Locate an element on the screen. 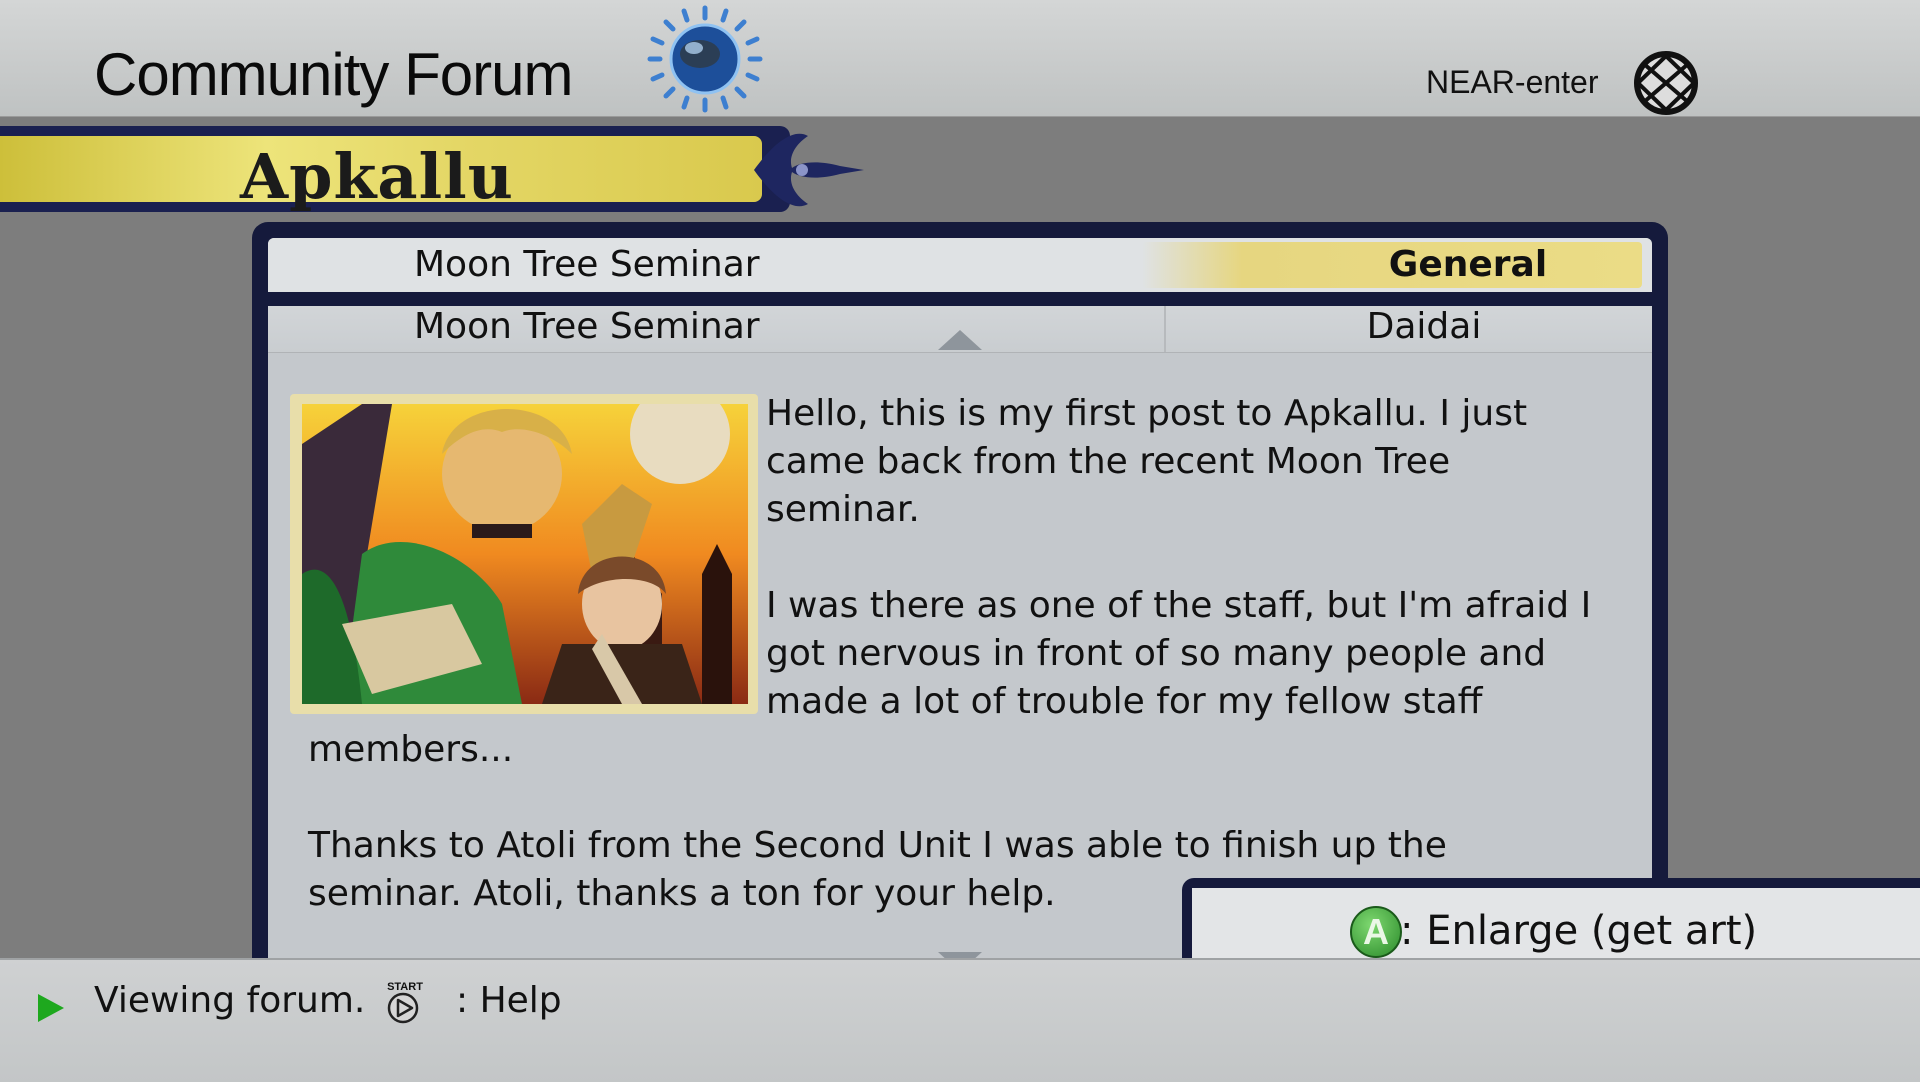 The image size is (1920, 1082). row-divider is located at coordinates (960, 299).